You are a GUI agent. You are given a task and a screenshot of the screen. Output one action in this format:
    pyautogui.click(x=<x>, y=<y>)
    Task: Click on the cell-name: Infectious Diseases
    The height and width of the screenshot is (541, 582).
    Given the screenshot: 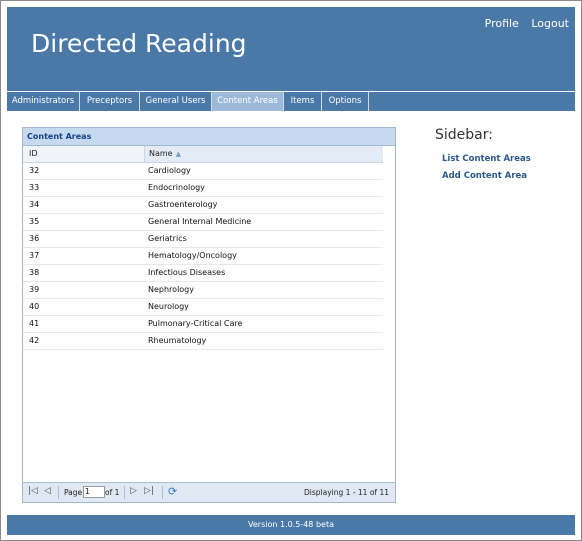 What is the action you would take?
    pyautogui.click(x=187, y=272)
    